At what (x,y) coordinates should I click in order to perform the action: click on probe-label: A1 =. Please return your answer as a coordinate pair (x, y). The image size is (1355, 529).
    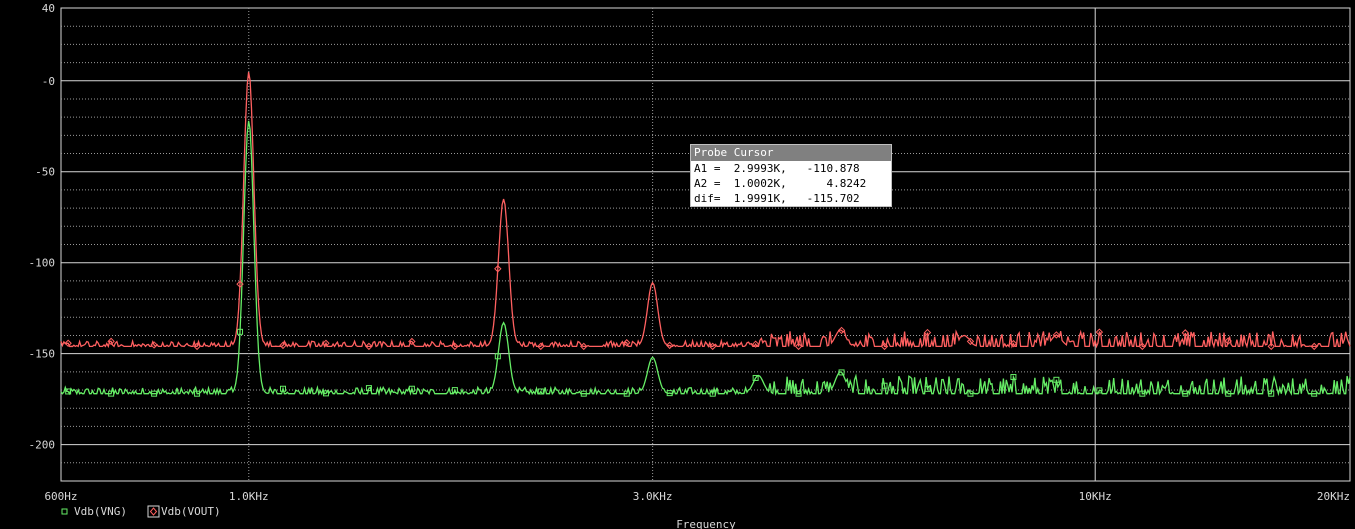
    Looking at the image, I should click on (707, 168).